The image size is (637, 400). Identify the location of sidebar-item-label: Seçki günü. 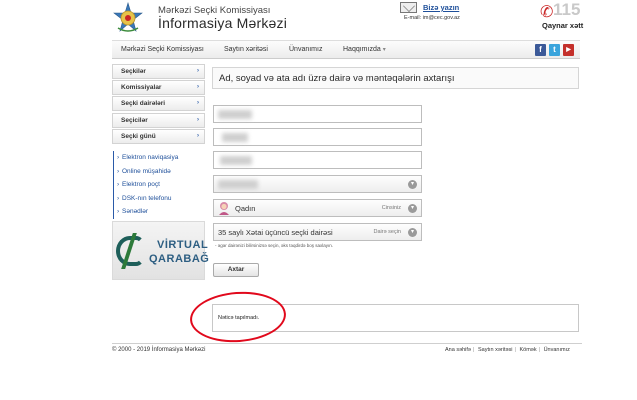
(138, 136).